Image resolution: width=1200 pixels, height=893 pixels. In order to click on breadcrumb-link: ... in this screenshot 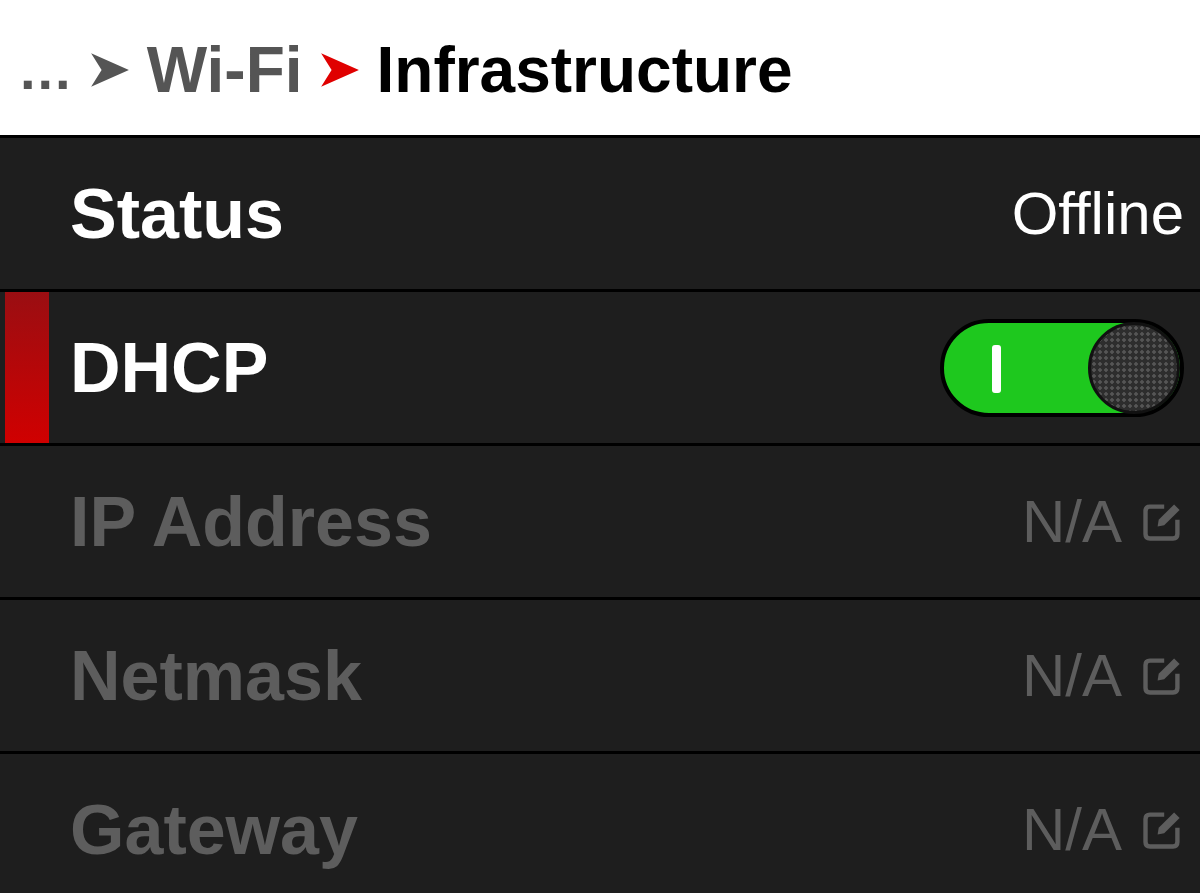, I will do `click(46, 69)`.